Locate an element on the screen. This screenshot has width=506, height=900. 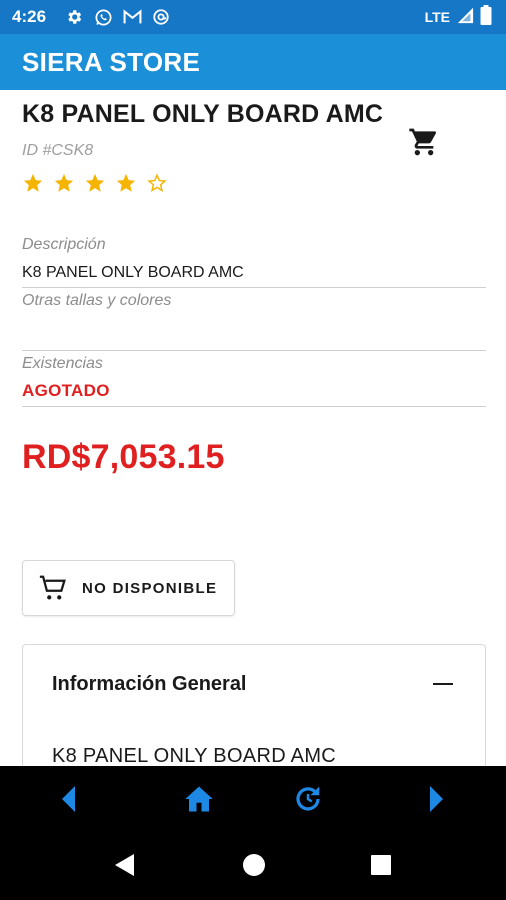
stock-status: AGOTADO is located at coordinates (66, 390).